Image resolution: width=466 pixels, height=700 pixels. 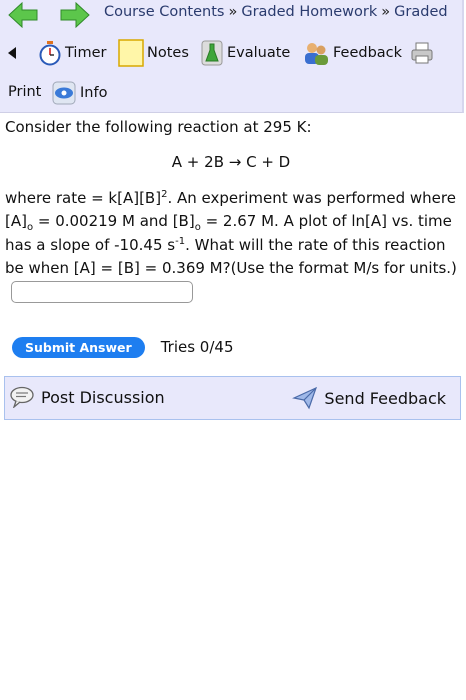 What do you see at coordinates (212, 53) in the screenshot?
I see `evaluate-flask-icon` at bounding box center [212, 53].